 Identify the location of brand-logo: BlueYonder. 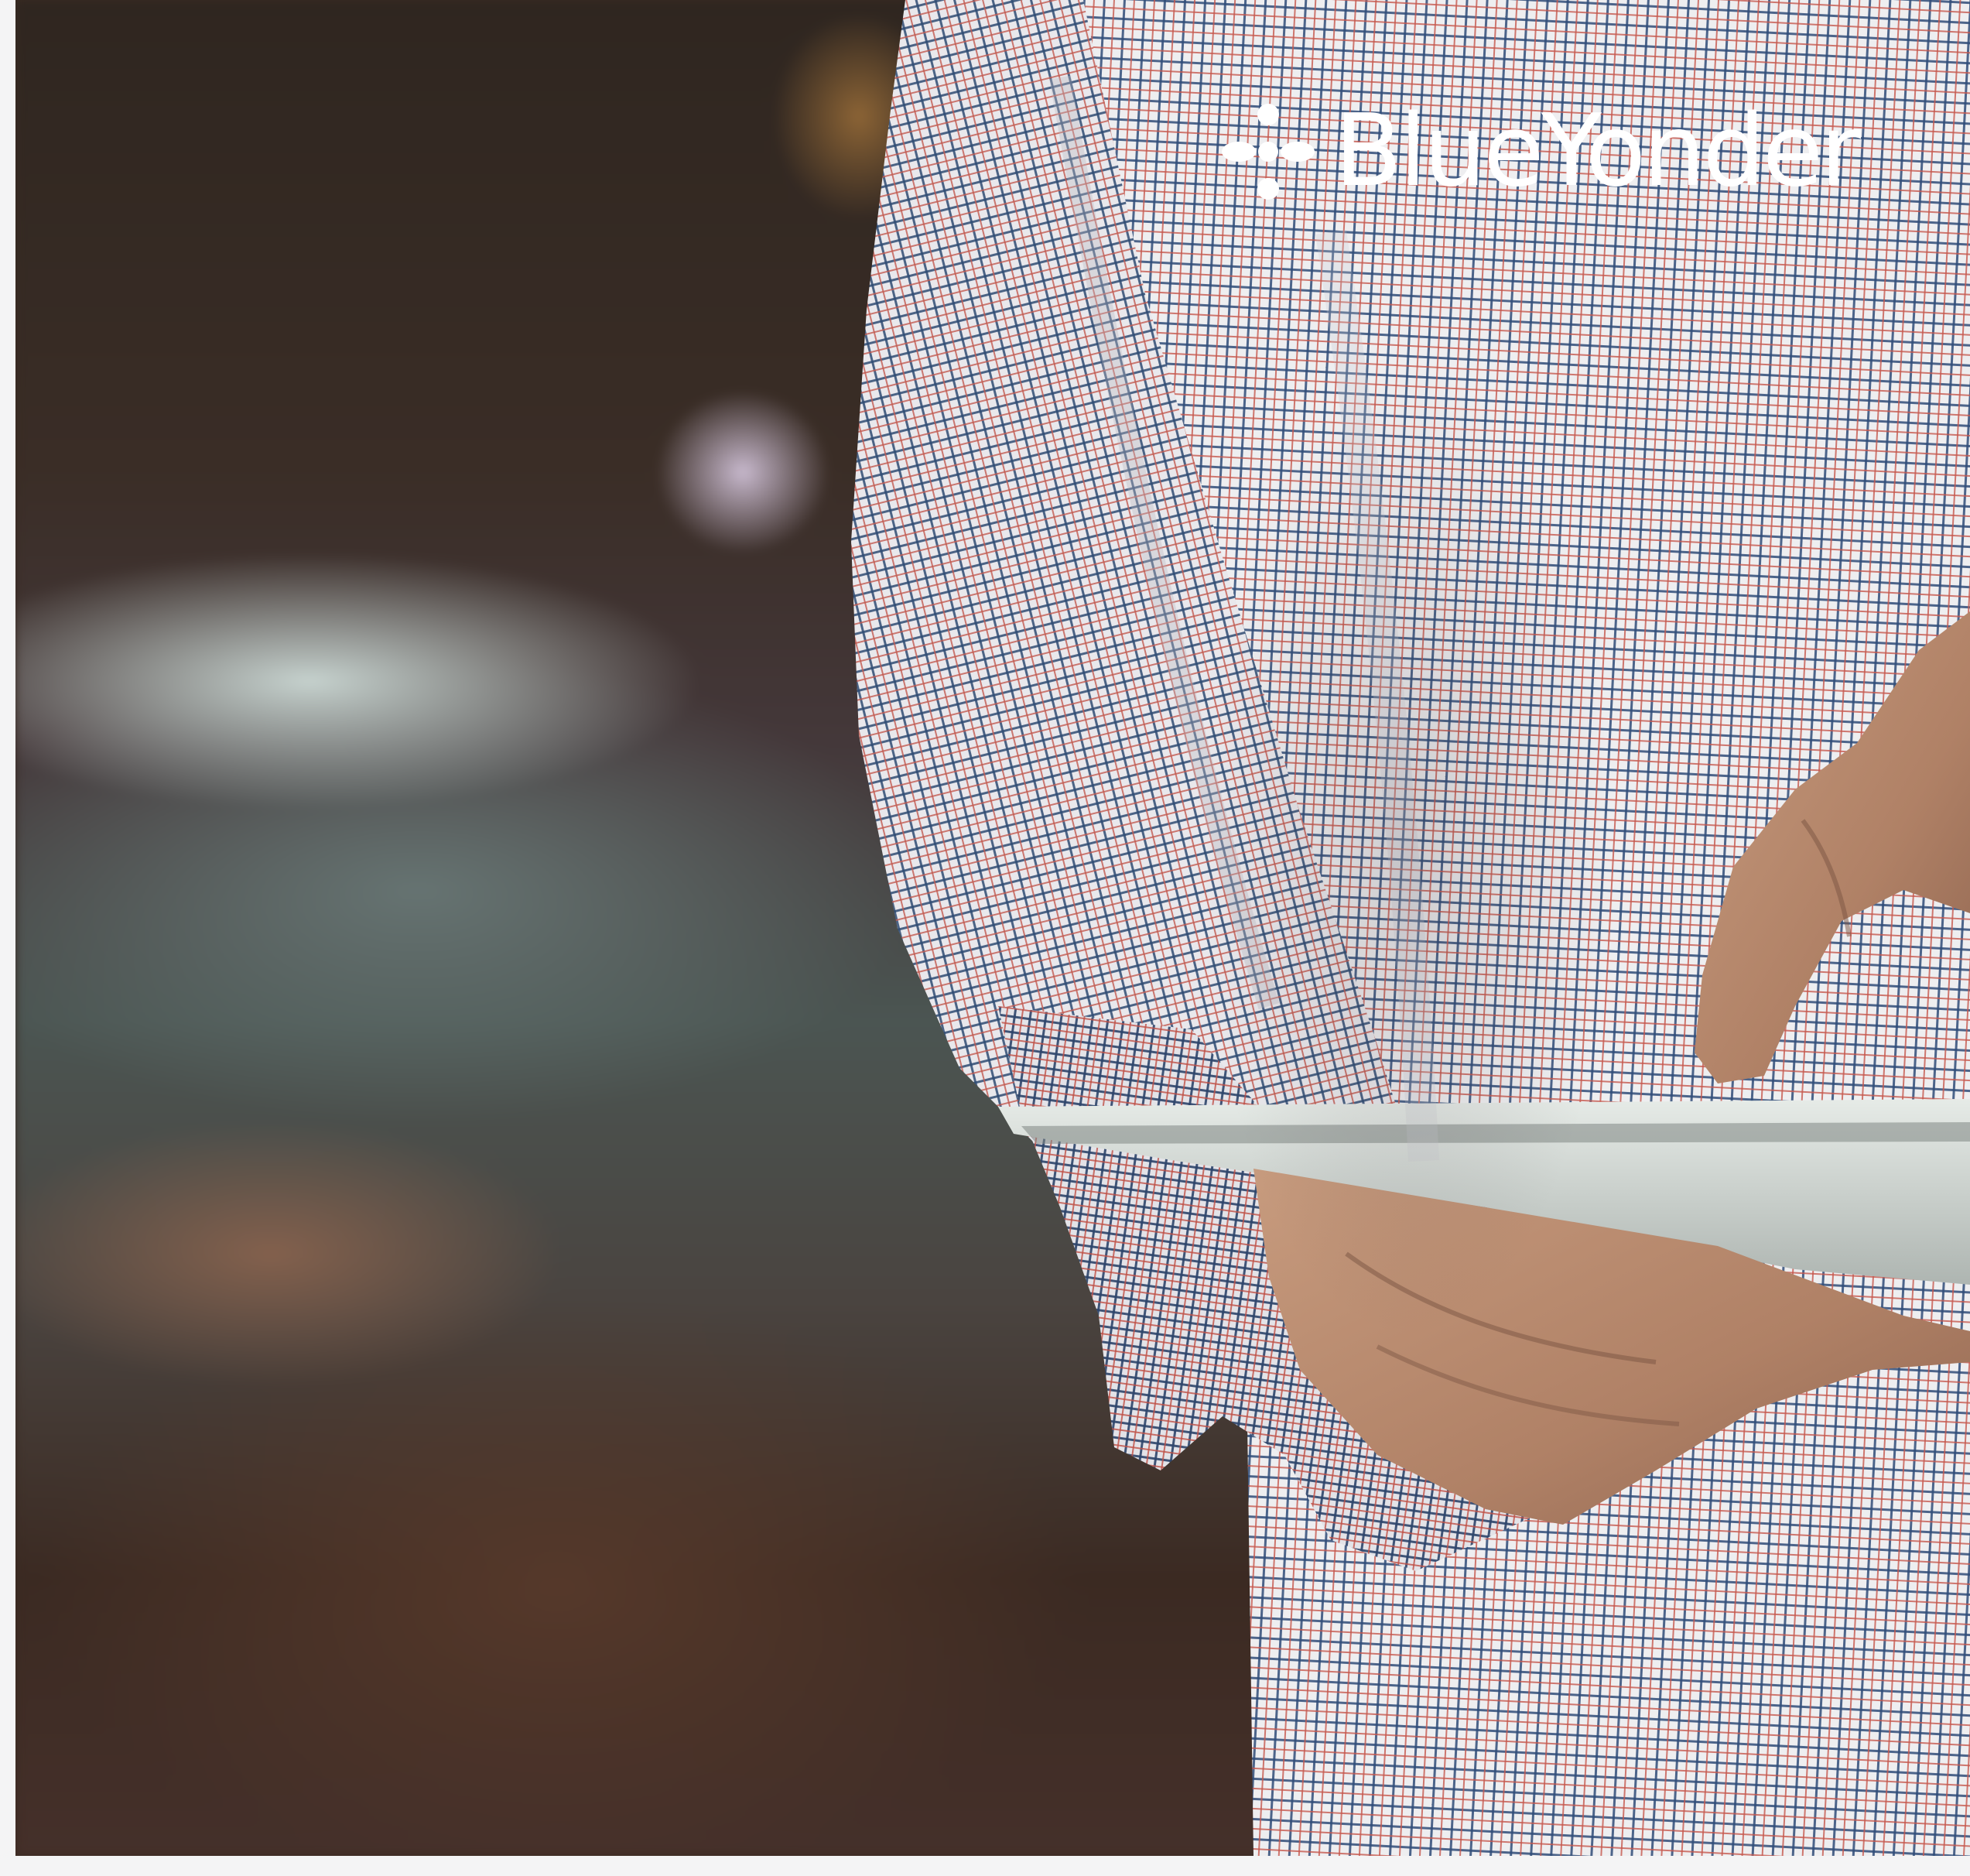
(1541, 151).